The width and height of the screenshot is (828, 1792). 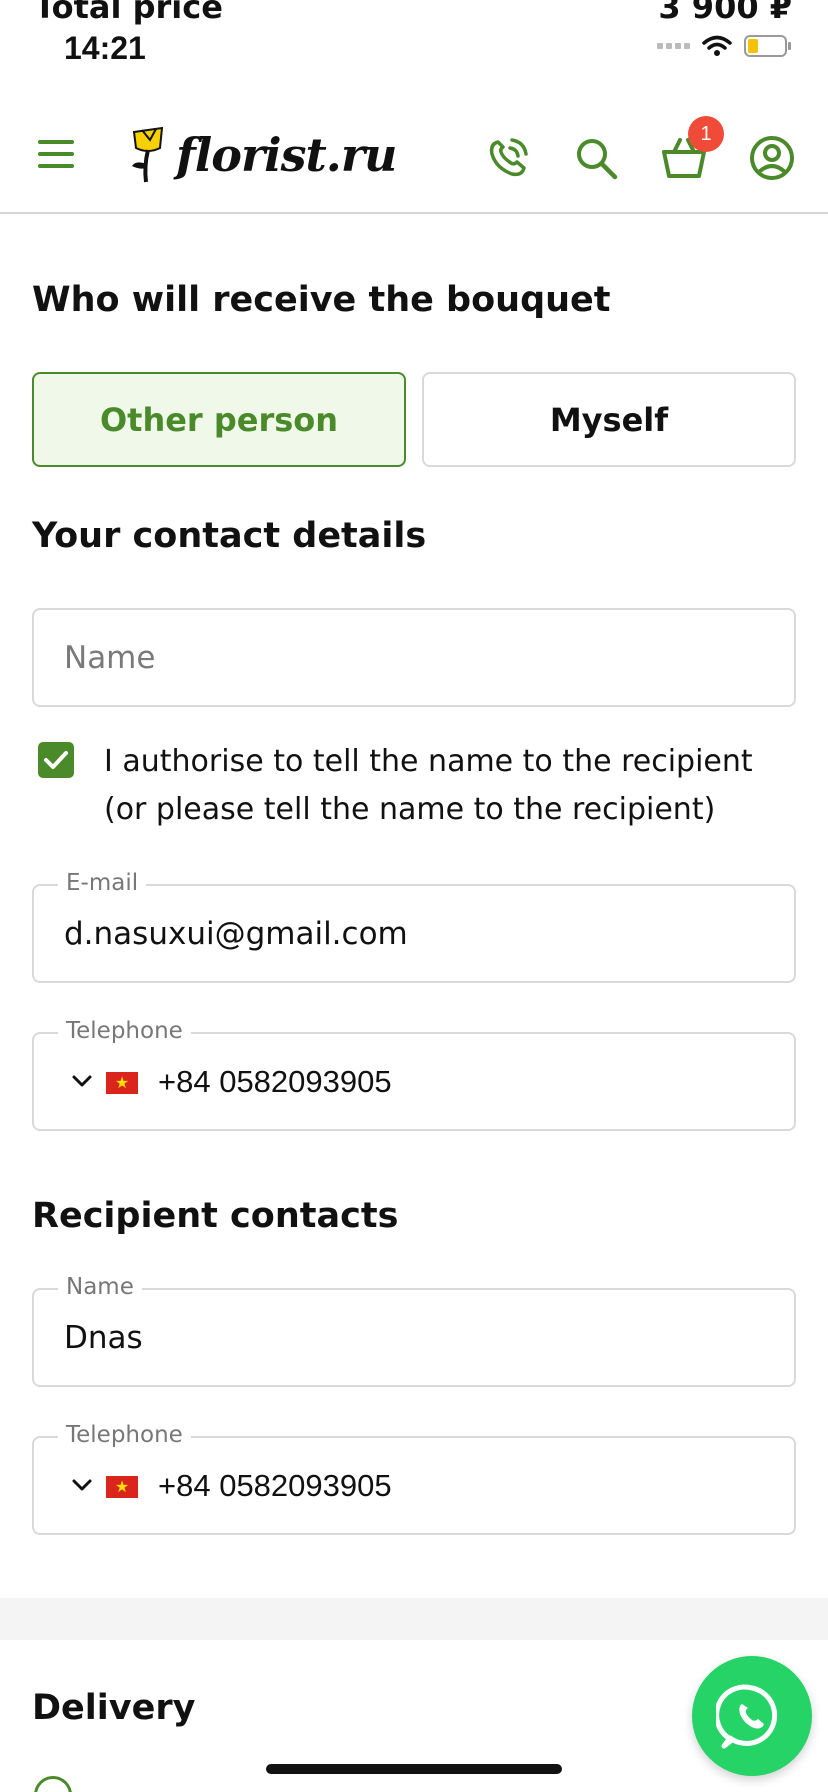 I want to click on phone-icon, so click(x=508, y=158).